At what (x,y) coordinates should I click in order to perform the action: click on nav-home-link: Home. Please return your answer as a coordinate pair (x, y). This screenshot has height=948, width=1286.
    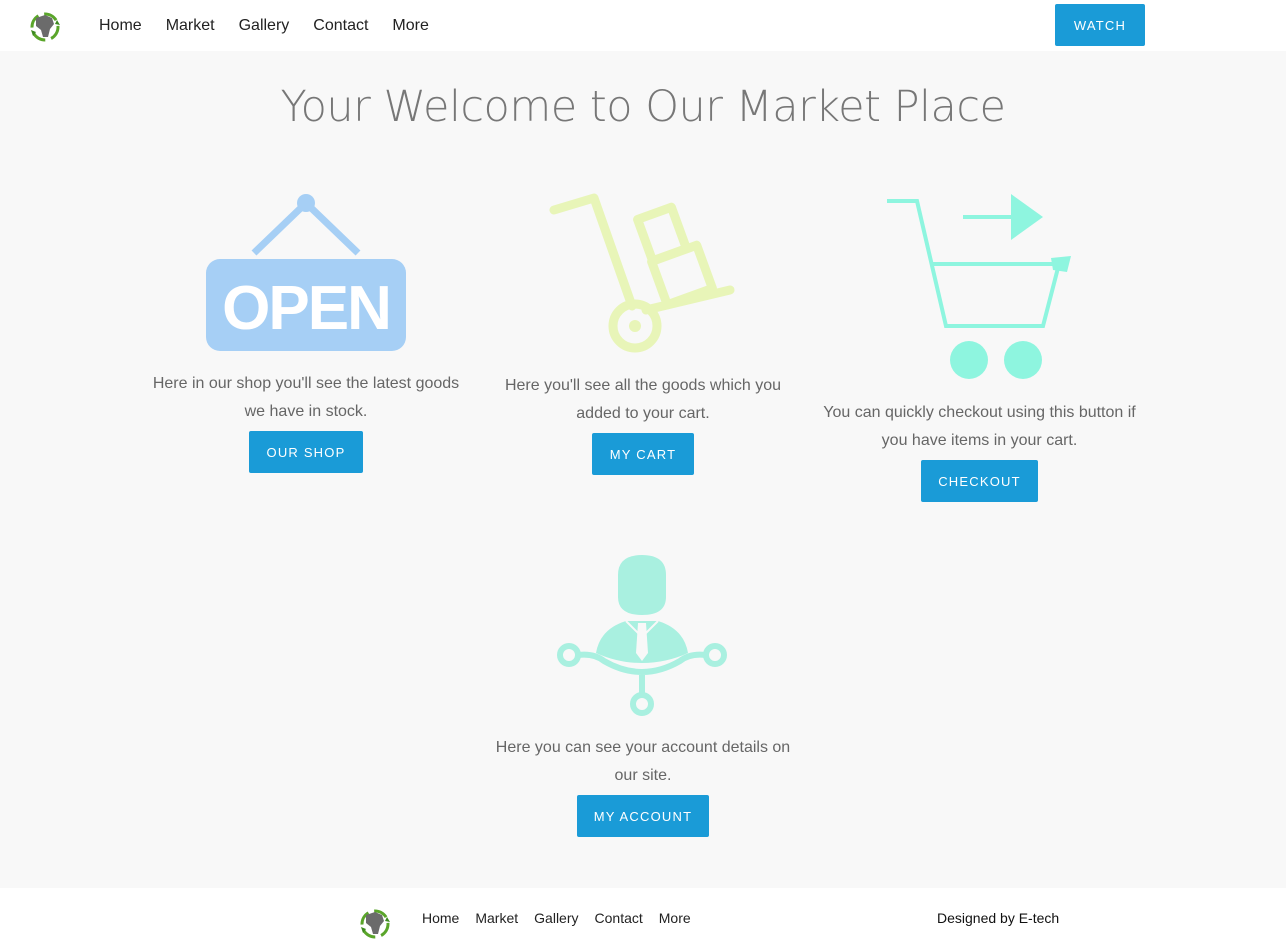
    Looking at the image, I should click on (120, 26).